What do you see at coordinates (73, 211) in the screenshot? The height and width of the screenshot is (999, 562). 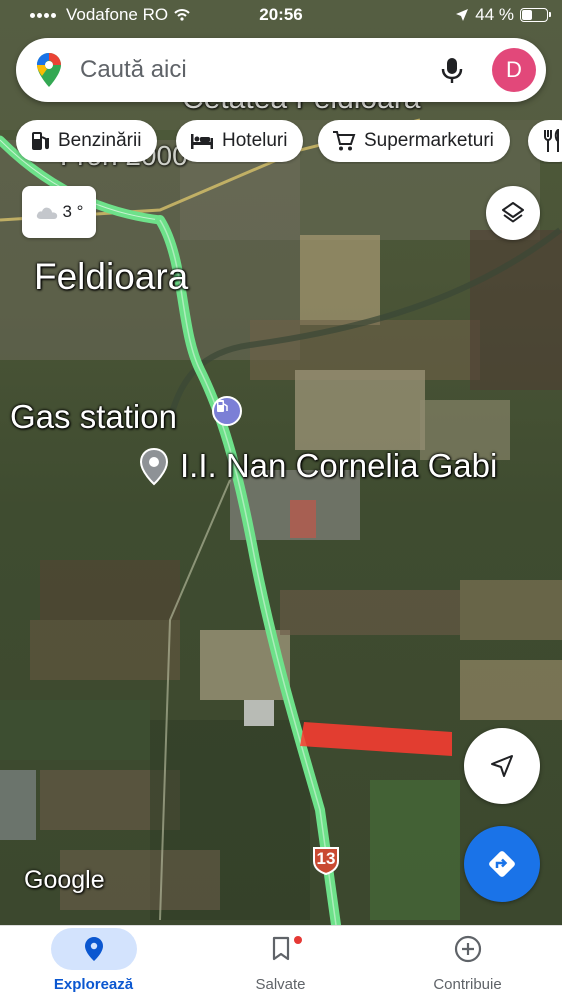 I see `weather-temperature: 3 °` at bounding box center [73, 211].